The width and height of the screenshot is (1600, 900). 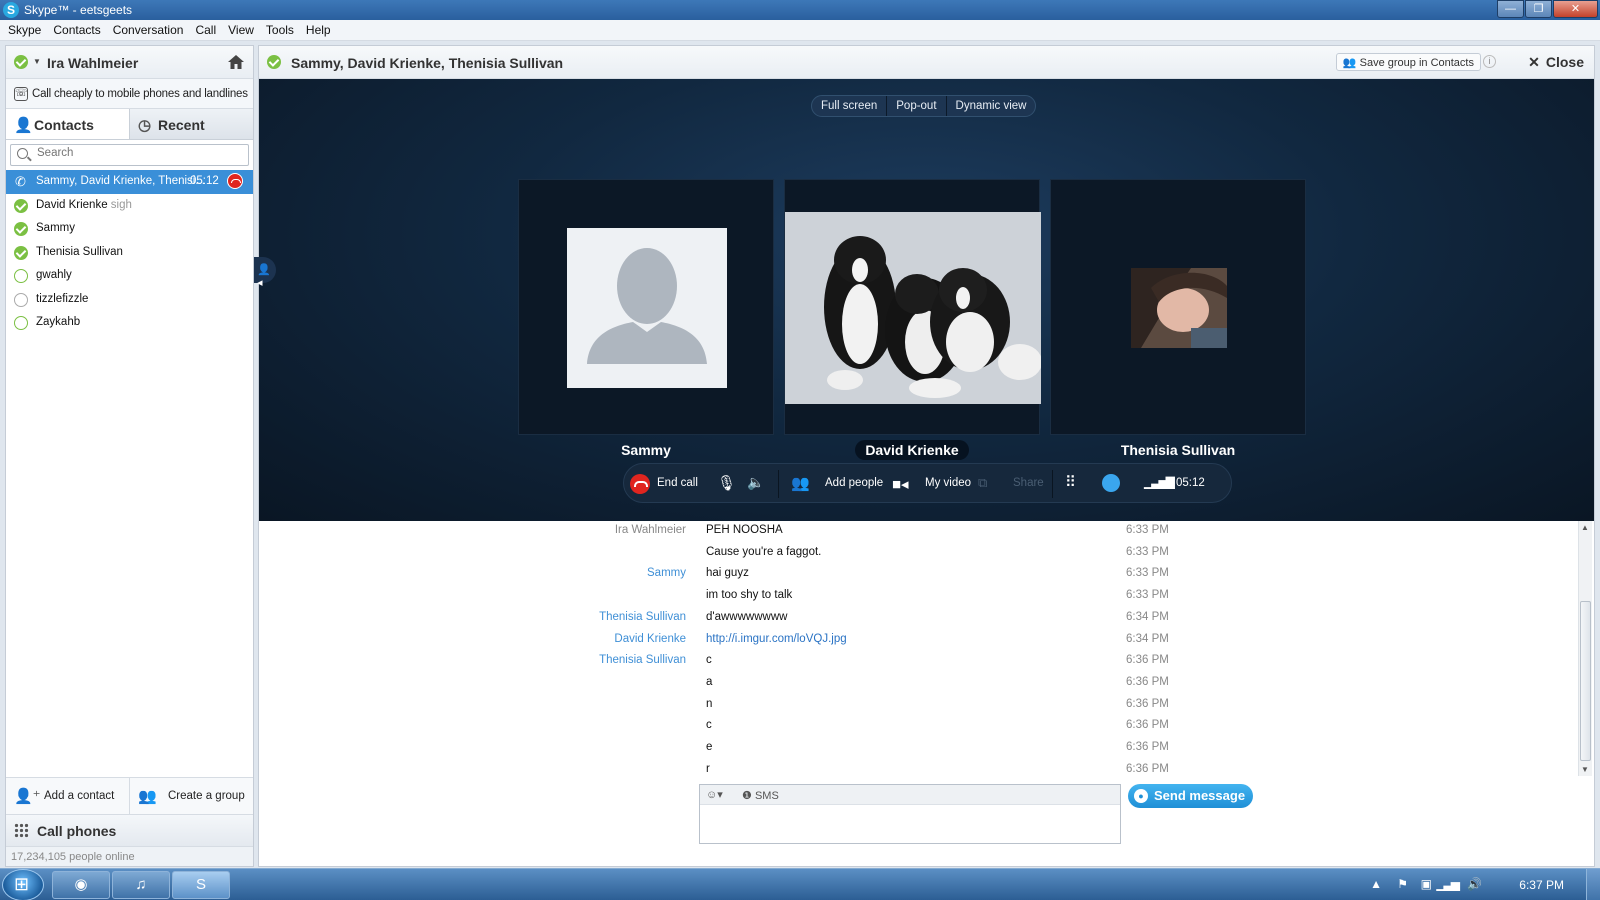 I want to click on full-screen-button: Full screen, so click(x=849, y=106).